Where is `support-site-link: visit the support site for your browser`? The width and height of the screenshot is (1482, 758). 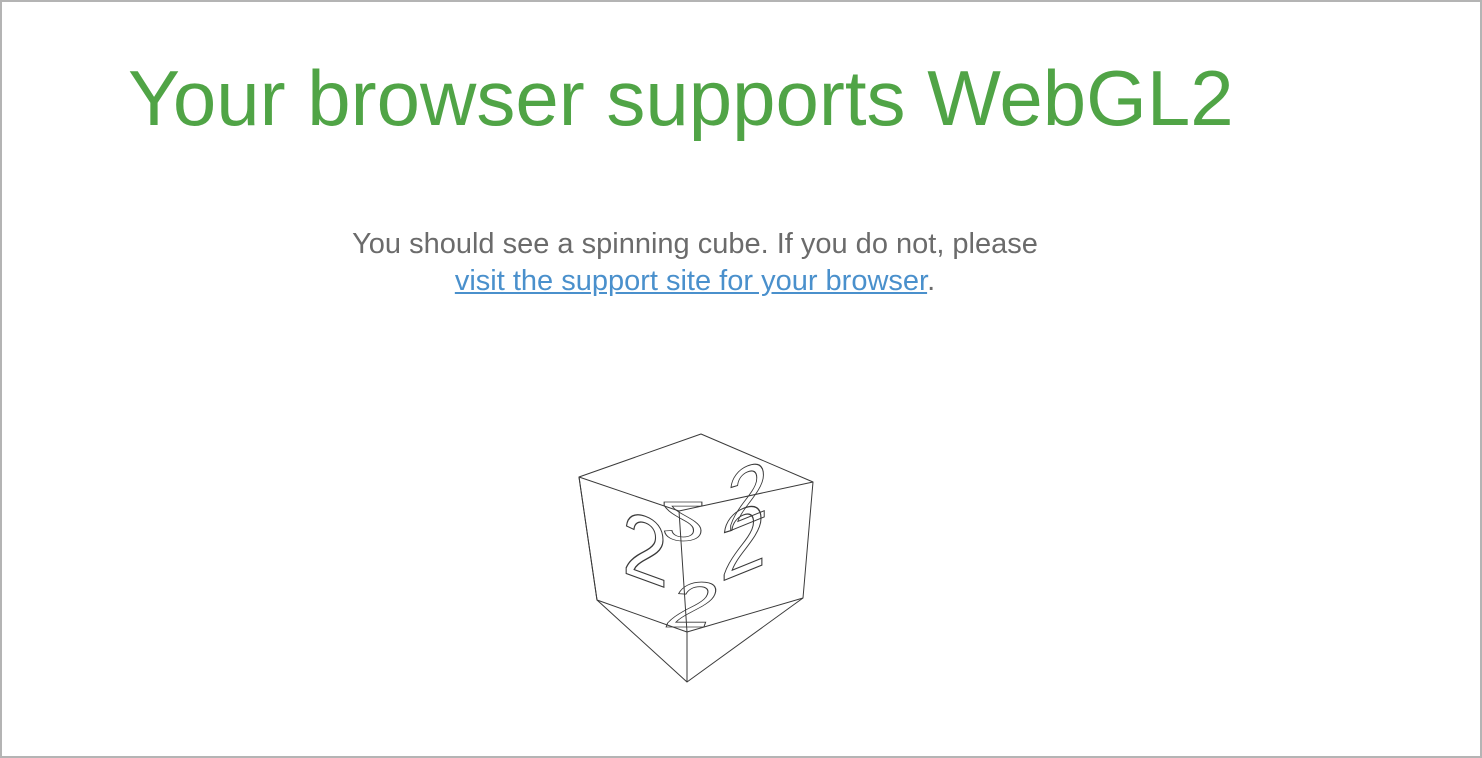
support-site-link: visit the support site for your browser is located at coordinates (691, 281).